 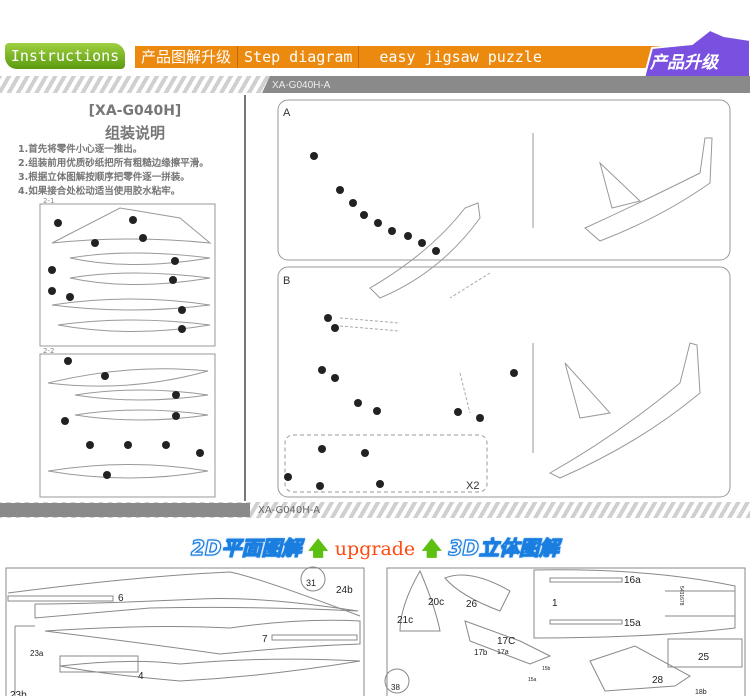 I want to click on part-18b: 18b, so click(x=701, y=692).